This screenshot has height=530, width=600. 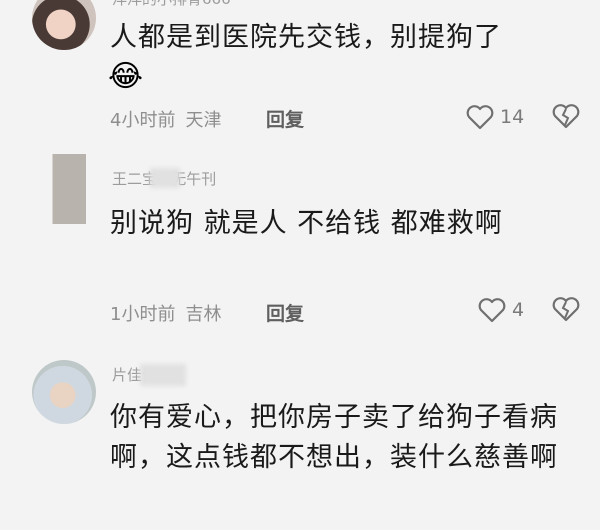 What do you see at coordinates (495, 117) in the screenshot?
I see `like-button: 14` at bounding box center [495, 117].